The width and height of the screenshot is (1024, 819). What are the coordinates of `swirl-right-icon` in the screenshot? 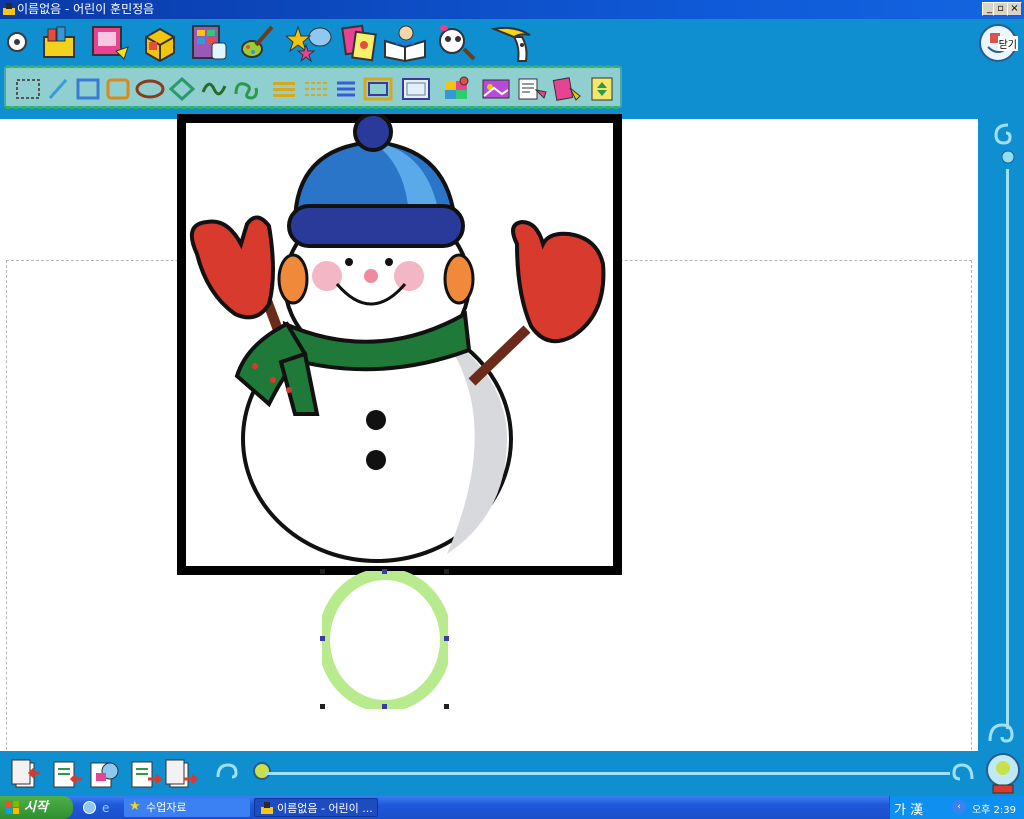 It's located at (963, 772).